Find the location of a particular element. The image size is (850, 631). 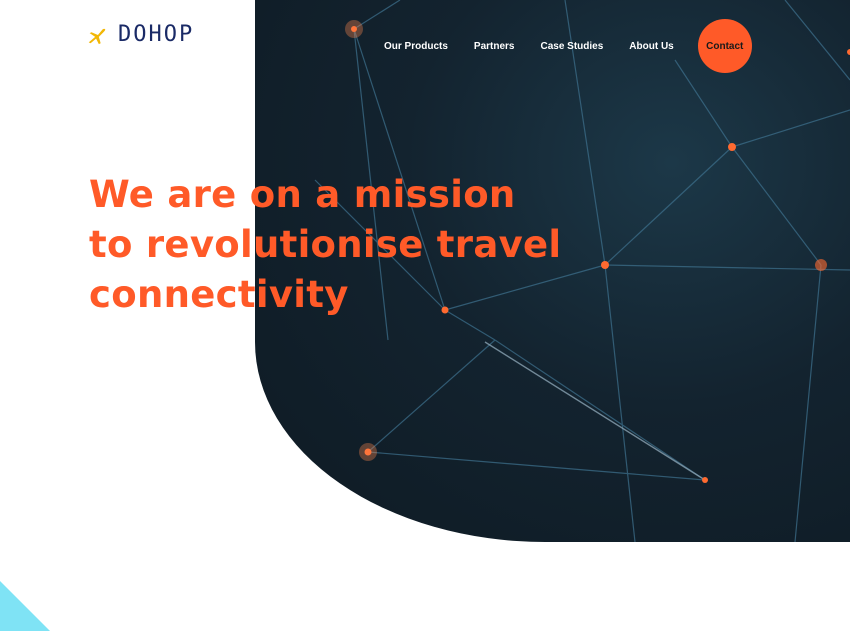

hero-line-1: We are on a mission is located at coordinates (302, 194).